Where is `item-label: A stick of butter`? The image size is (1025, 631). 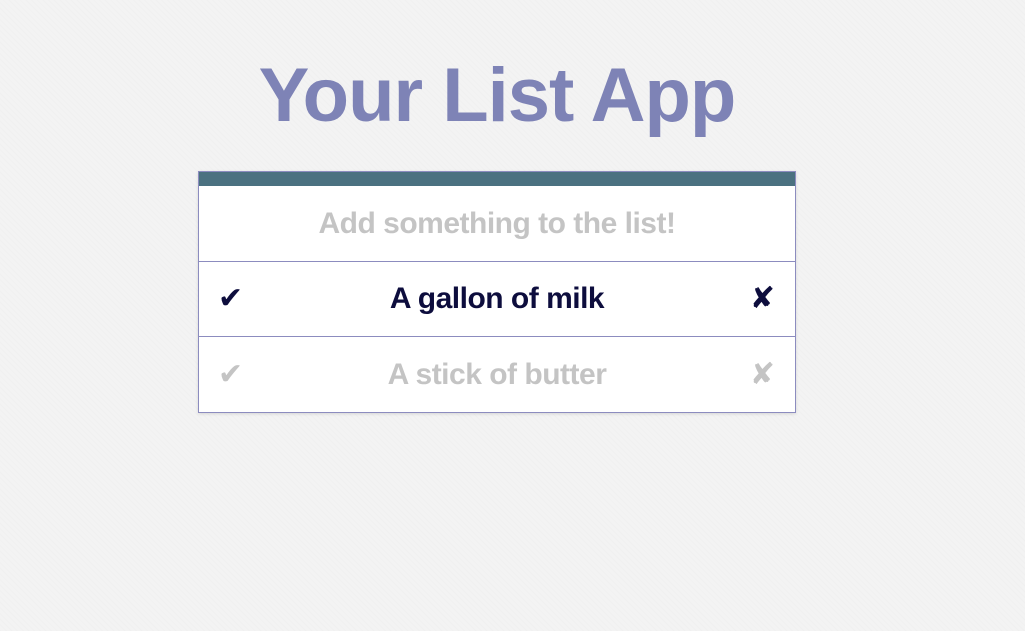 item-label: A stick of butter is located at coordinates (497, 375).